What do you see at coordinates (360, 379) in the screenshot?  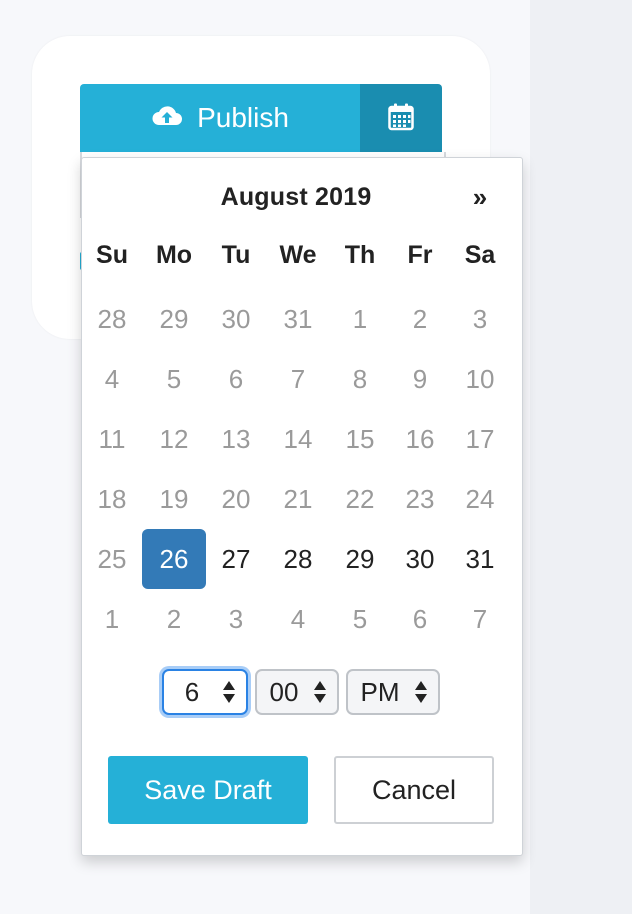 I see `calendar-day: 8` at bounding box center [360, 379].